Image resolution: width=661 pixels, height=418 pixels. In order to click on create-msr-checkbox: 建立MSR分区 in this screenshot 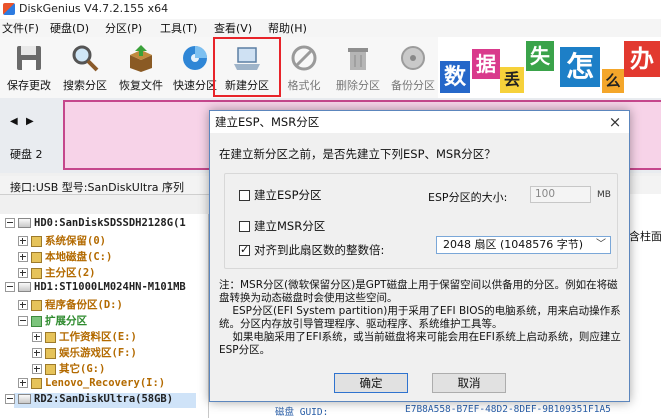, I will do `click(282, 226)`.